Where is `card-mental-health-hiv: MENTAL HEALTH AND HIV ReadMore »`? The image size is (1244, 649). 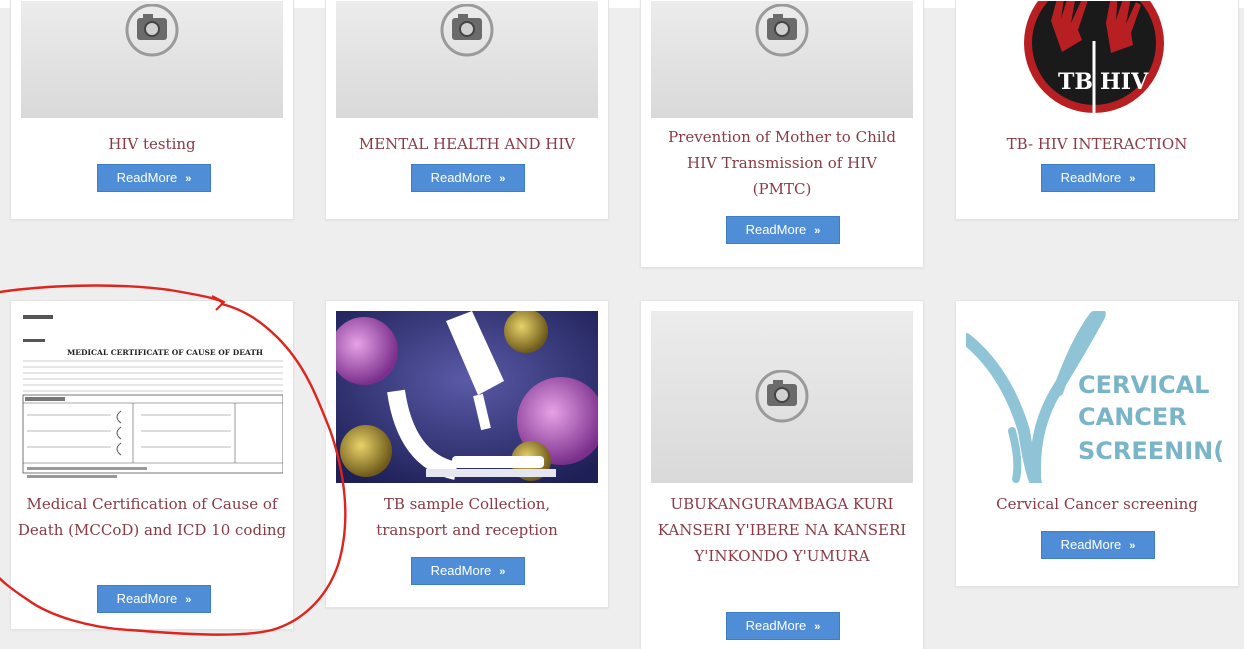
card-mental-health-hiv: MENTAL HEALTH AND HIV ReadMore » is located at coordinates (467, 110).